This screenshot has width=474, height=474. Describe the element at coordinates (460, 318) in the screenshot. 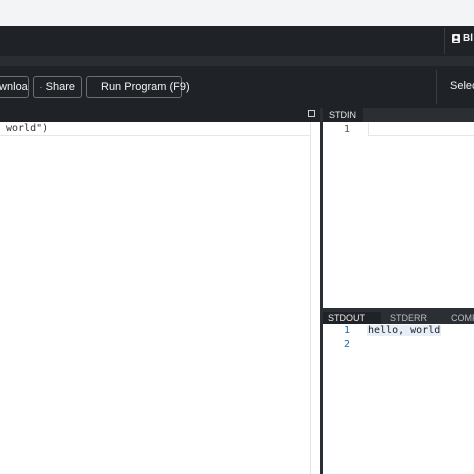

I see `tab-compile-output: COMPILE OUTPUT` at that location.